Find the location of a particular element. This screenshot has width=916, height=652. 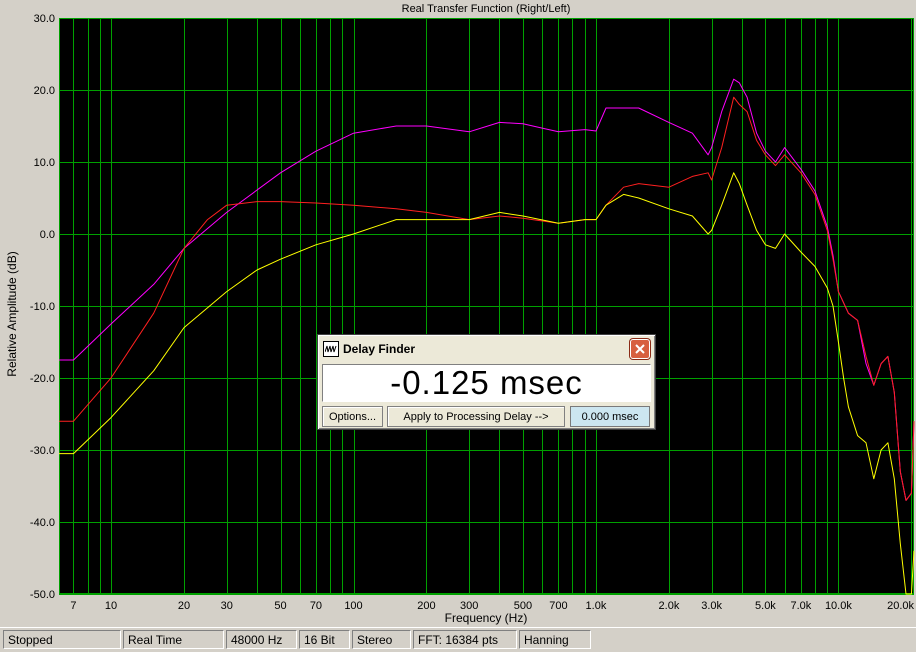

x-tick-label: 20 is located at coordinates (184, 606).